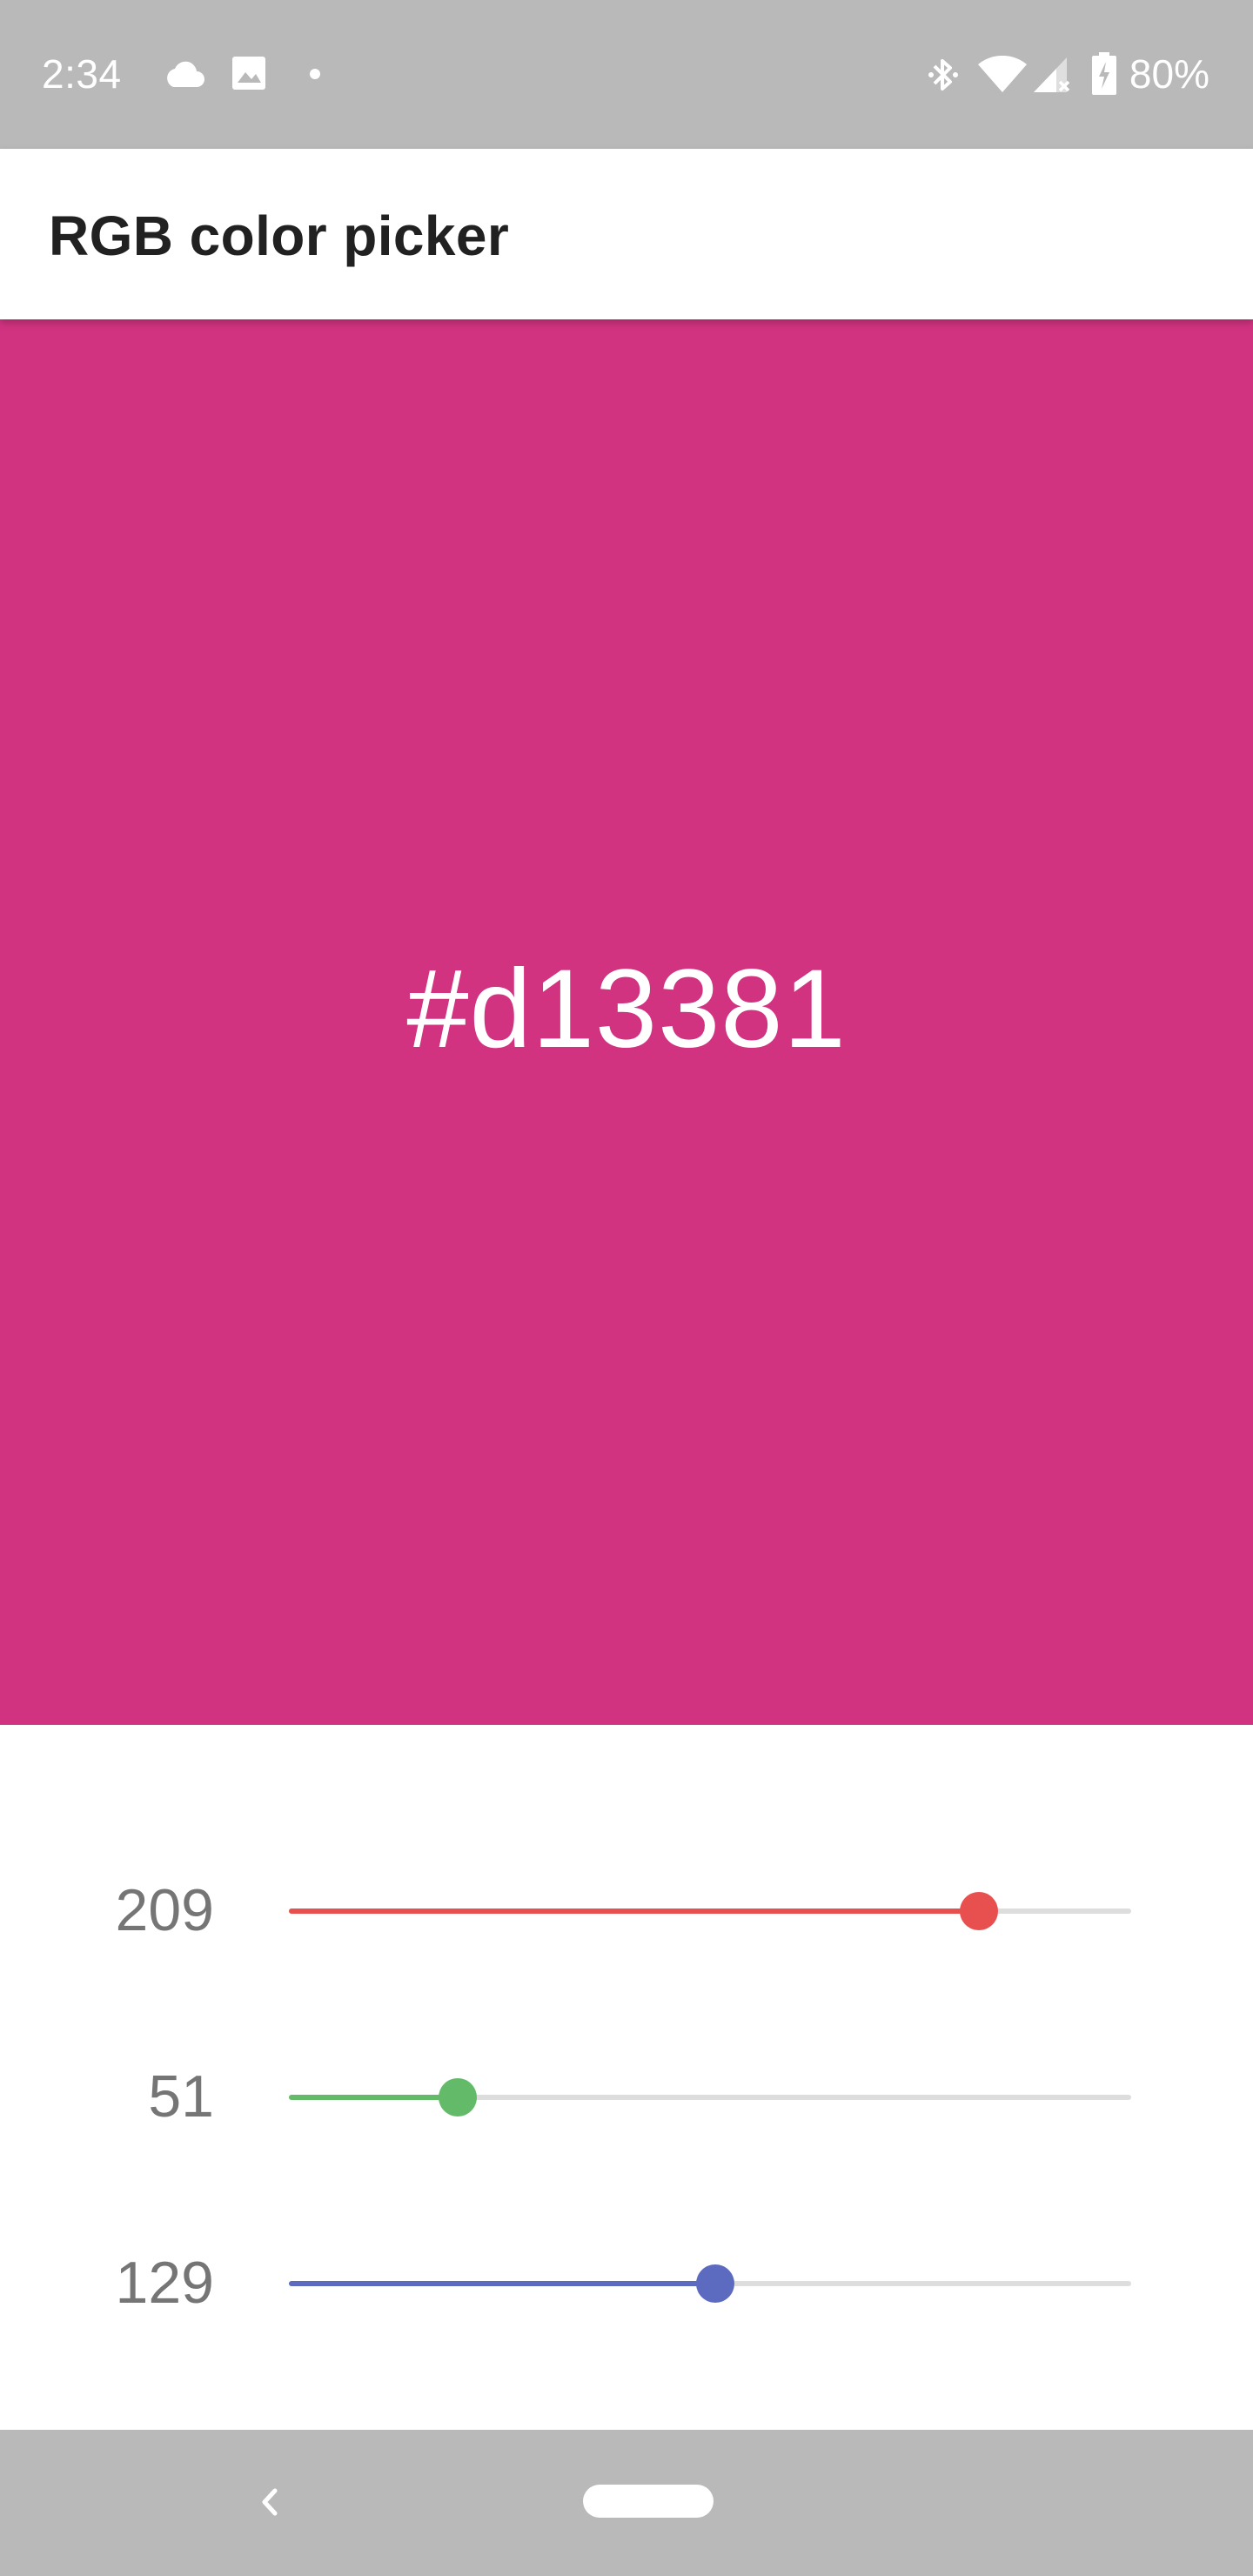 This screenshot has height=2576, width=1253. What do you see at coordinates (626, 1009) in the screenshot?
I see `hex-value: #d13381` at bounding box center [626, 1009].